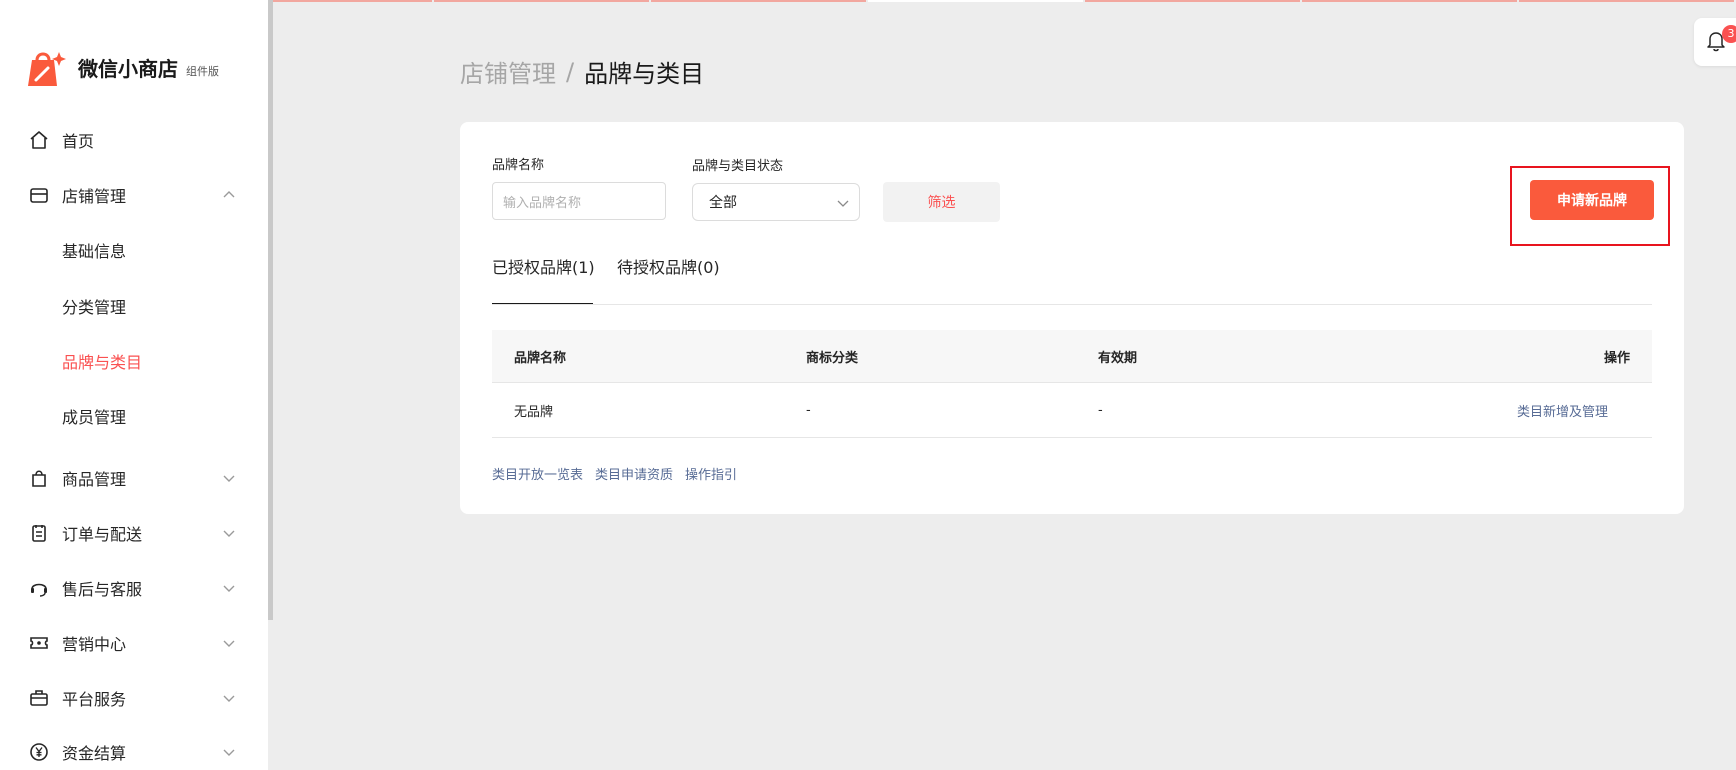 This screenshot has width=1736, height=770. What do you see at coordinates (94, 196) in the screenshot?
I see `sidebar-item-label: 店铺管理` at bounding box center [94, 196].